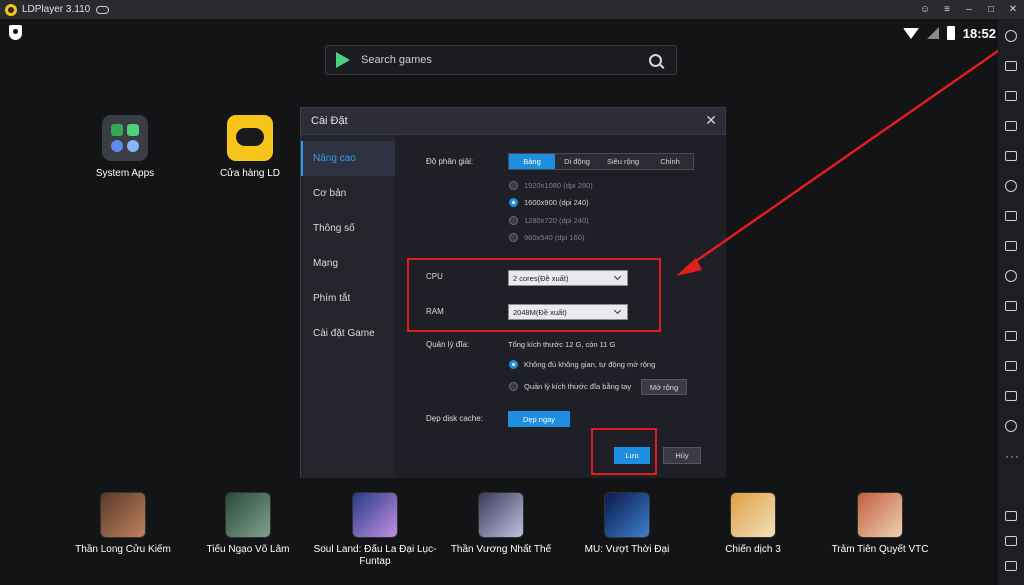 The image size is (1024, 585). What do you see at coordinates (1011, 366) in the screenshot?
I see `shake-icon` at bounding box center [1011, 366].